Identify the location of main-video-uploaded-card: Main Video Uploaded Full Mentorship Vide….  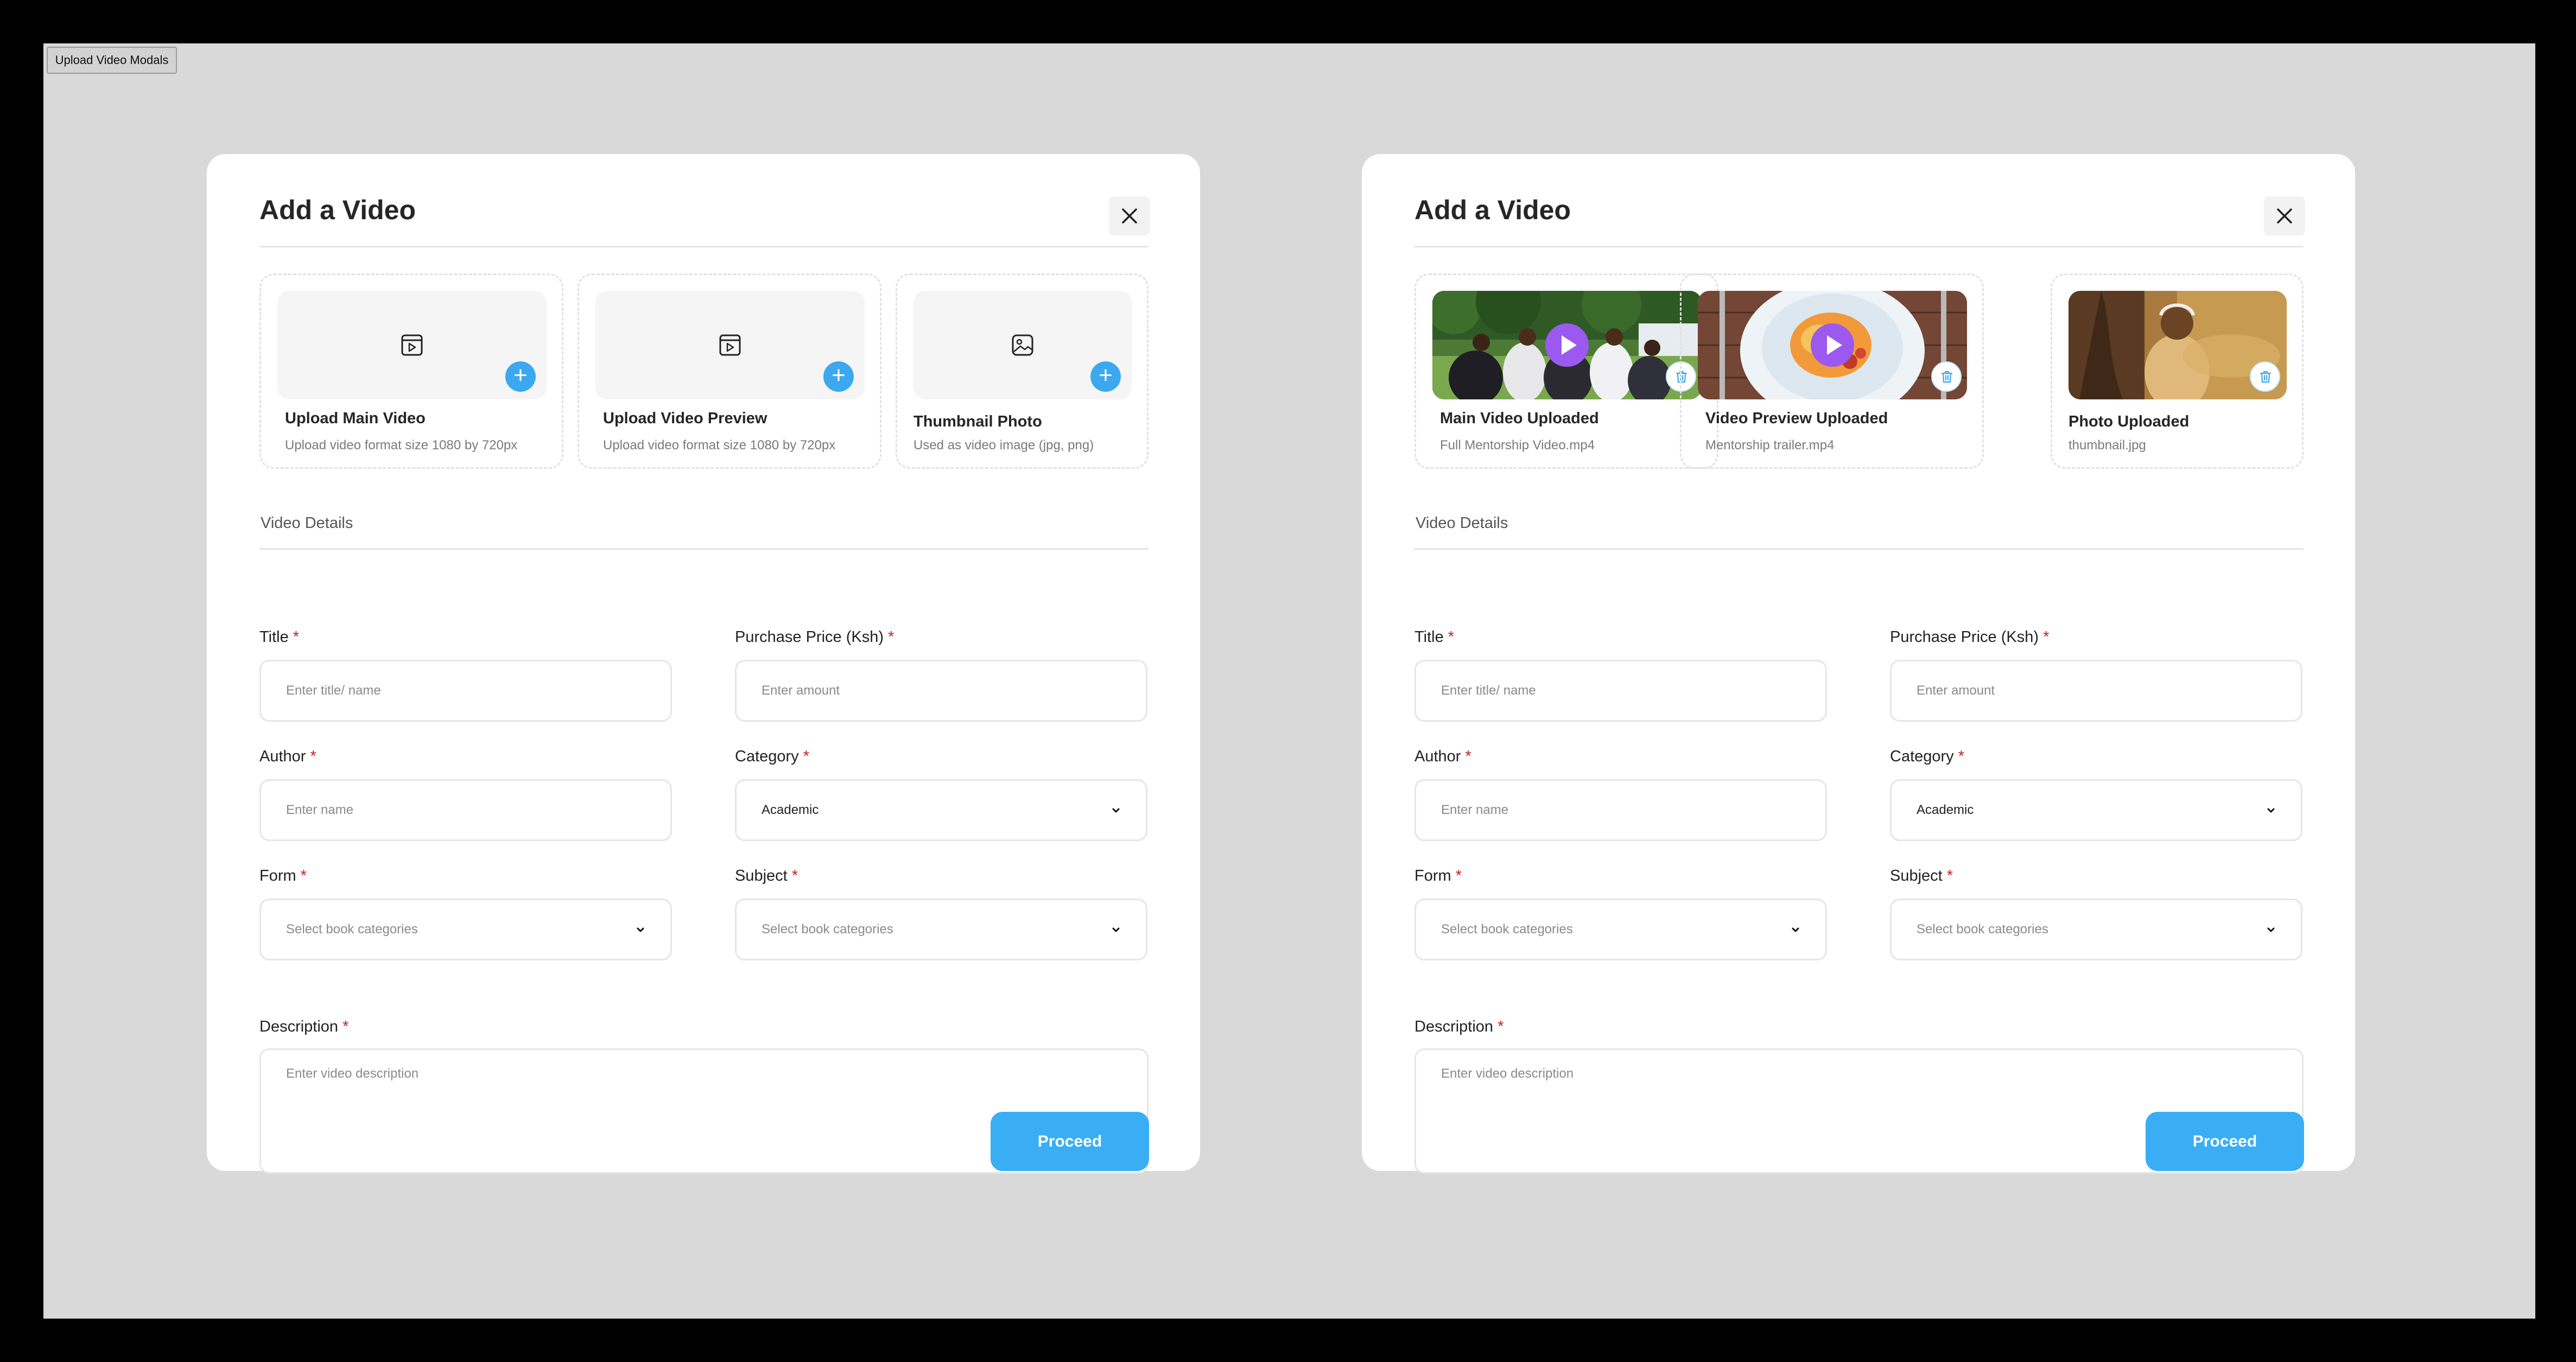
(1566, 371).